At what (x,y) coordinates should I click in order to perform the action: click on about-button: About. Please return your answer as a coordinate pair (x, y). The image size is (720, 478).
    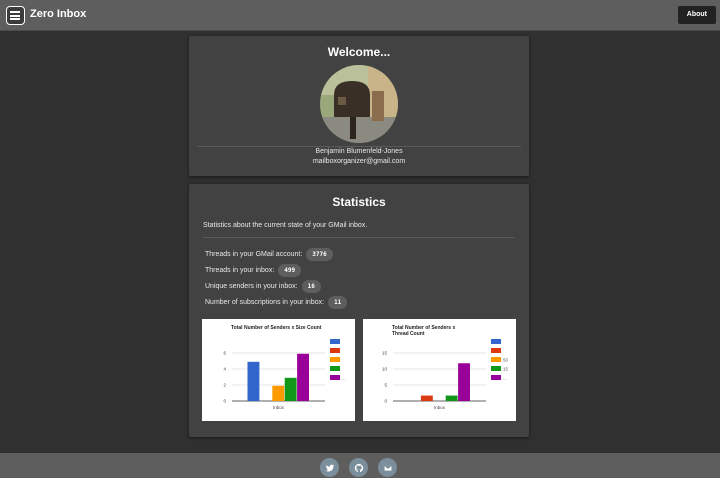
    Looking at the image, I should click on (696, 15).